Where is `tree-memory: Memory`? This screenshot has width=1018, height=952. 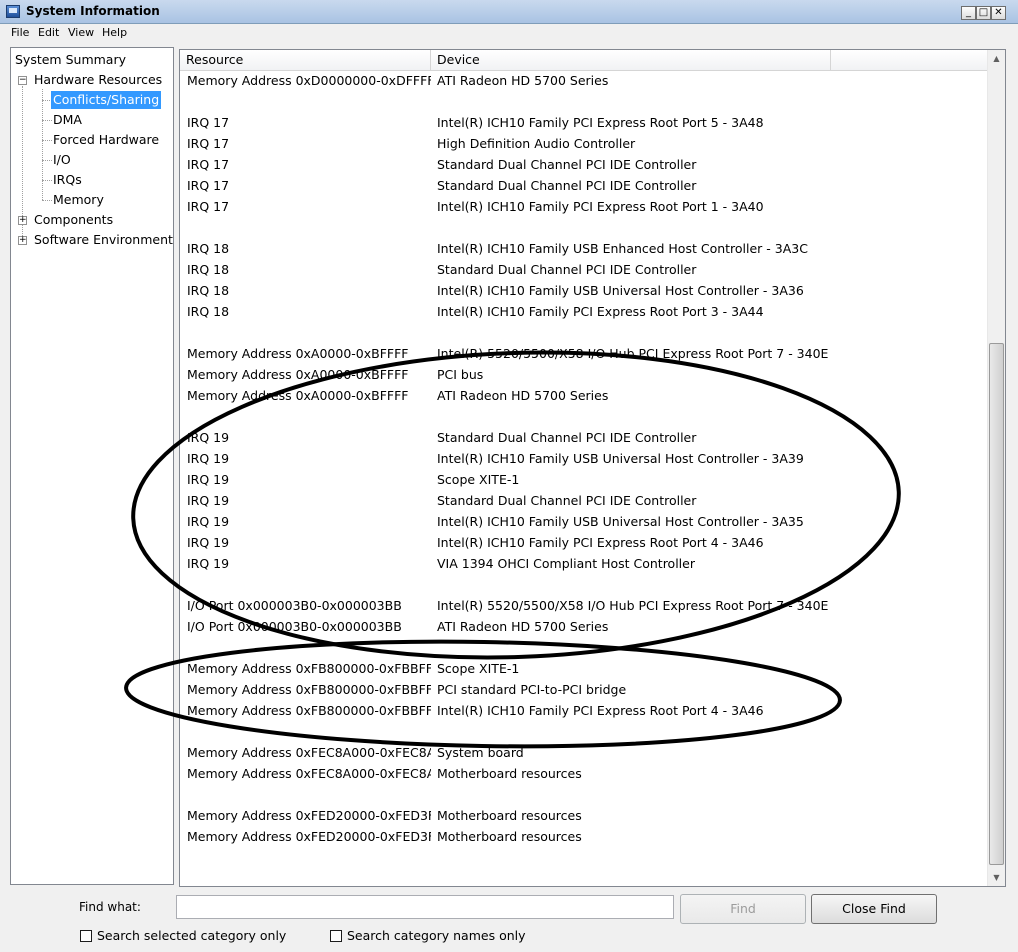 tree-memory: Memory is located at coordinates (78, 200).